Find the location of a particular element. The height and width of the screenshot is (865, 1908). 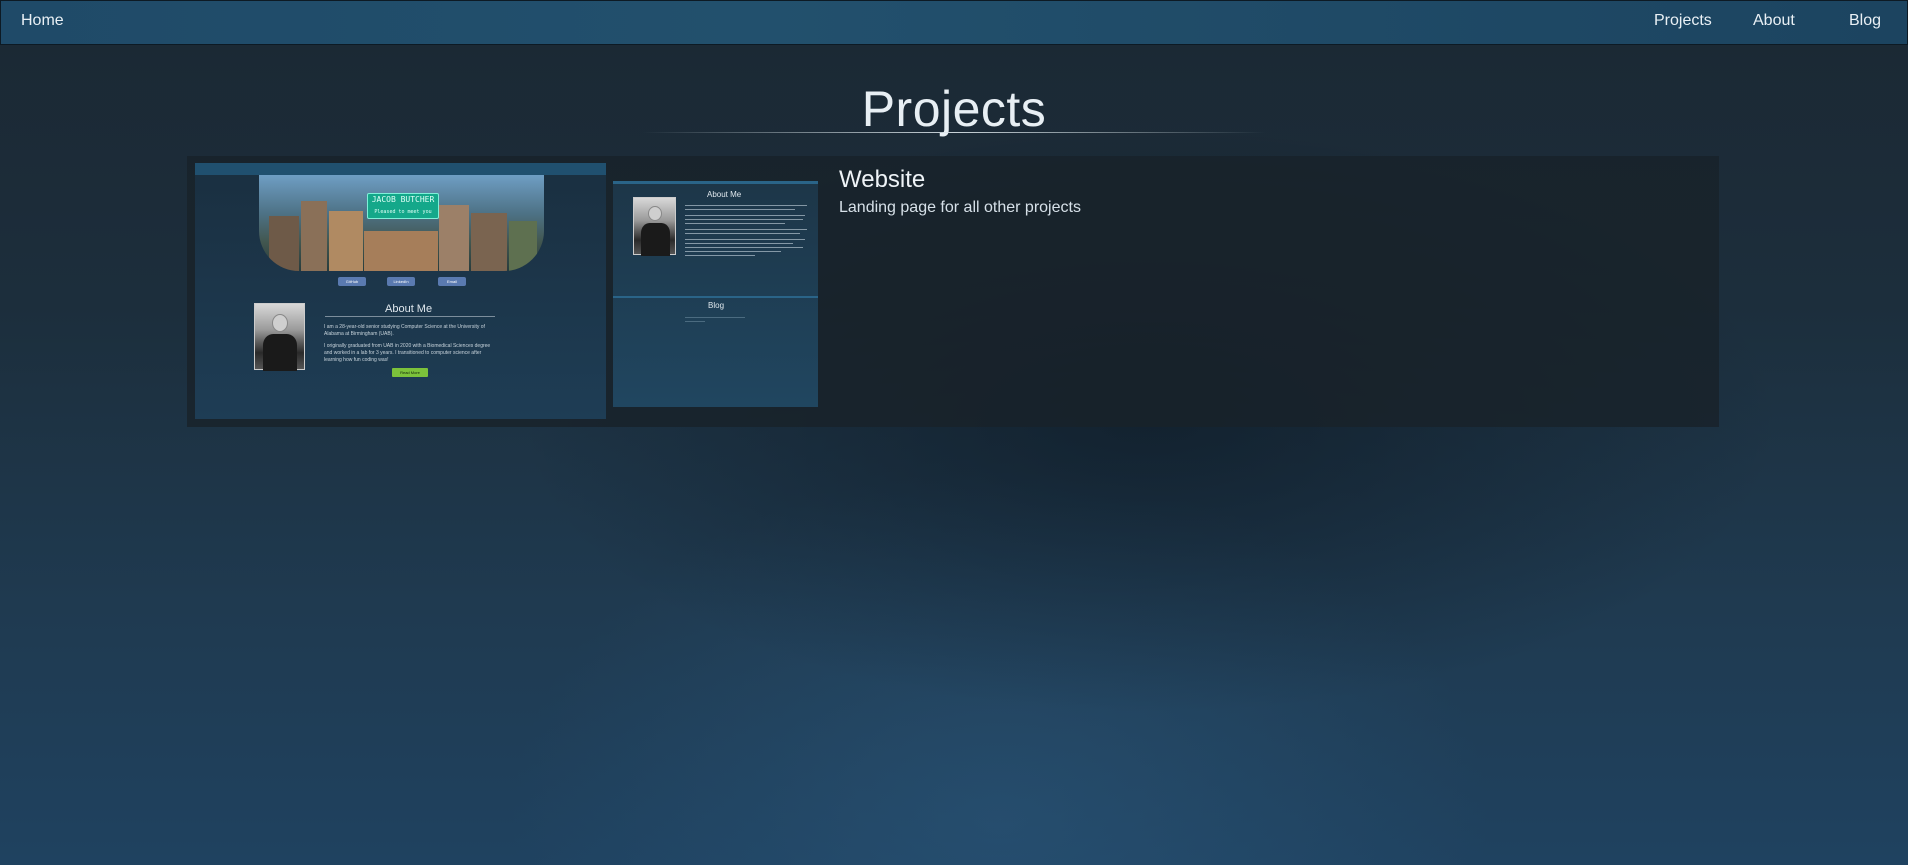

preview-secondary-about-heading: About Me is located at coordinates (724, 194).